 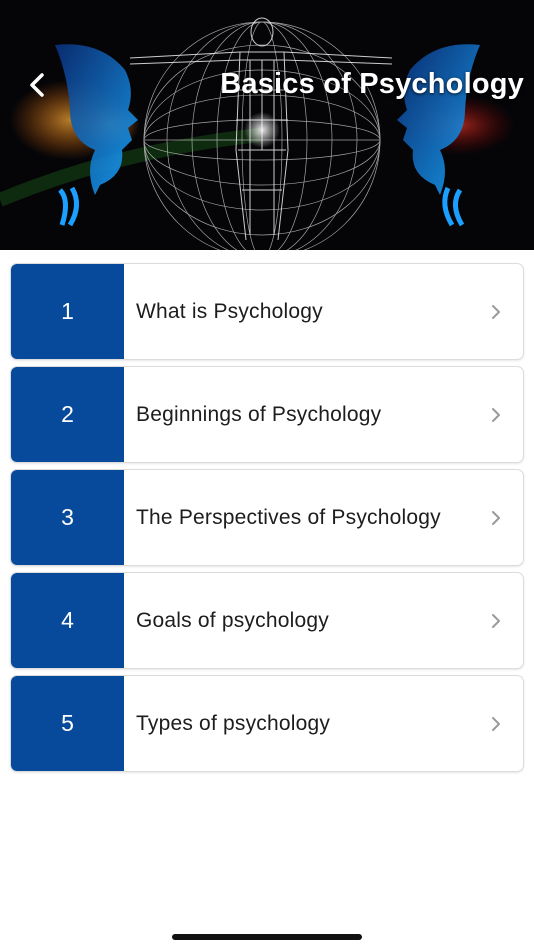 What do you see at coordinates (259, 414) in the screenshot?
I see `item-label: Beginnings of Psychology` at bounding box center [259, 414].